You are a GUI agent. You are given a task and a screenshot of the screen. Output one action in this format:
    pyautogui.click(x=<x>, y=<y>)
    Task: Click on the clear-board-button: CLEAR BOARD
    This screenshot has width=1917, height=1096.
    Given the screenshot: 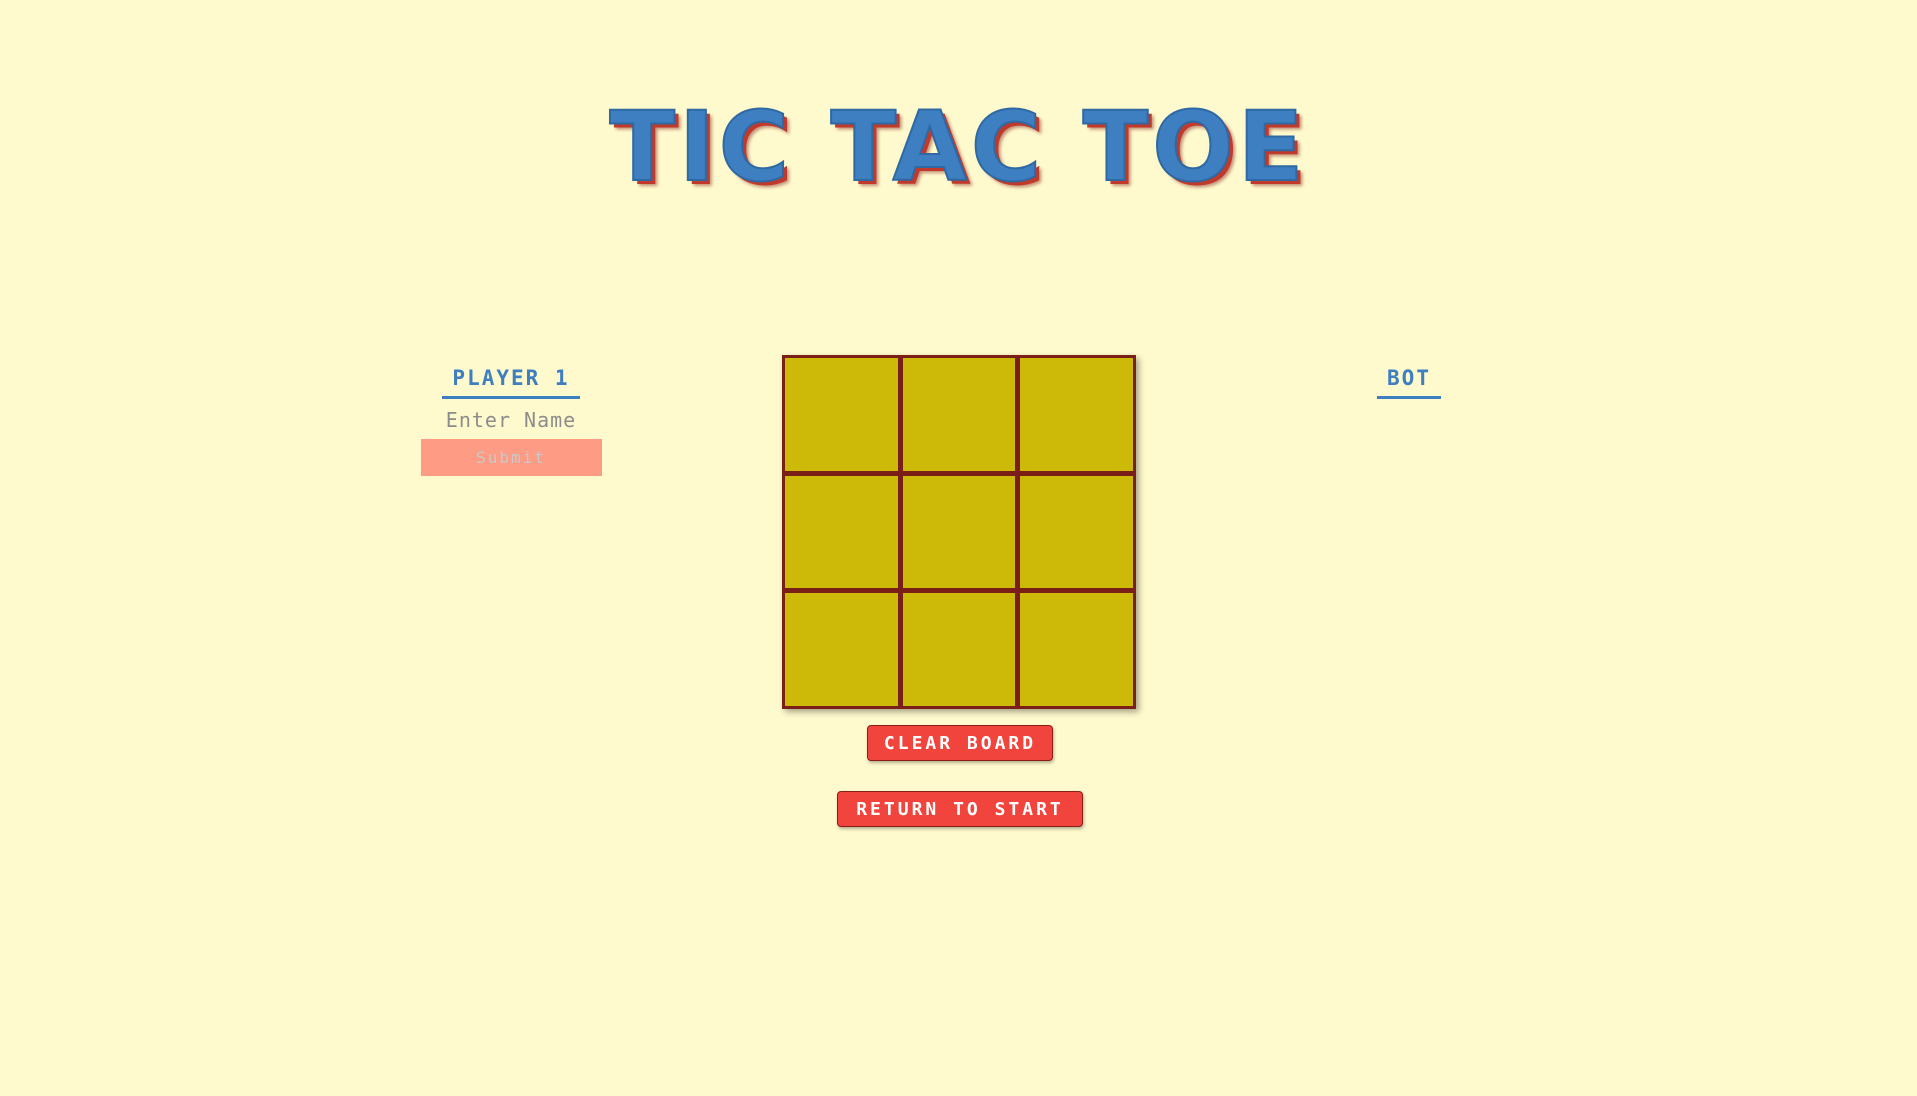 What is the action you would take?
    pyautogui.click(x=960, y=743)
    